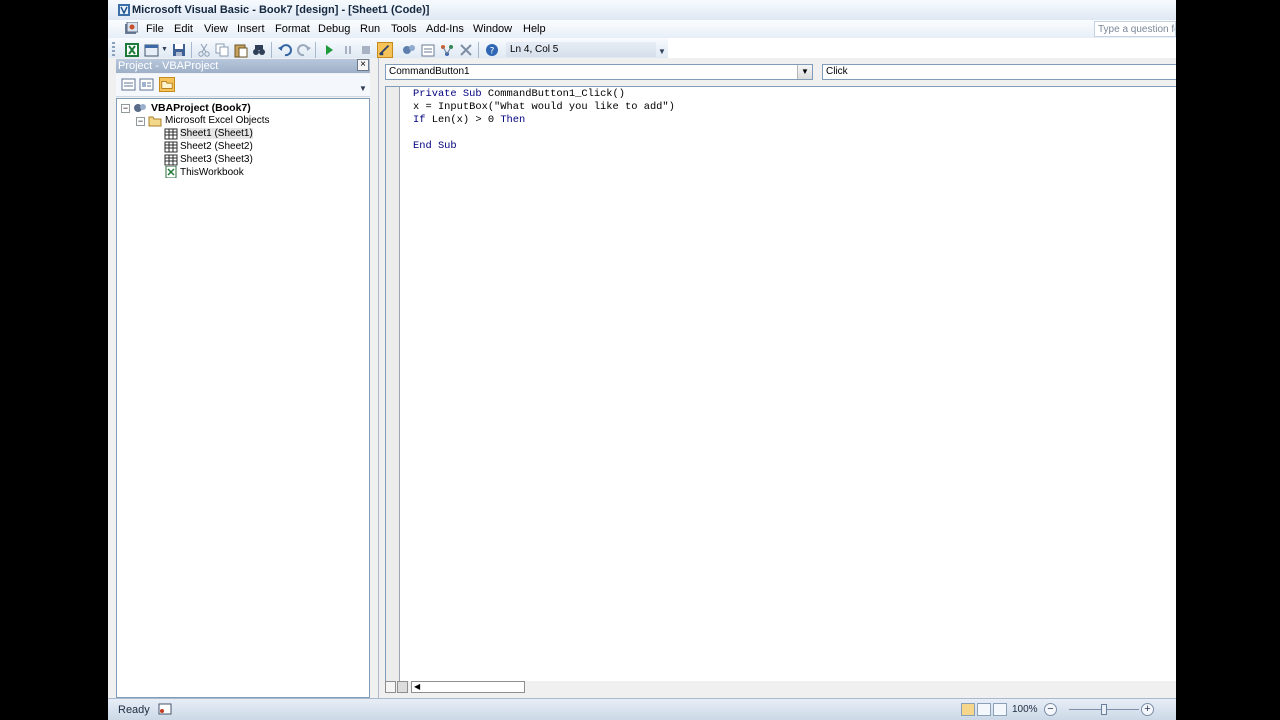 The height and width of the screenshot is (720, 1280). What do you see at coordinates (404, 29) in the screenshot?
I see `menu-tools: Tools` at bounding box center [404, 29].